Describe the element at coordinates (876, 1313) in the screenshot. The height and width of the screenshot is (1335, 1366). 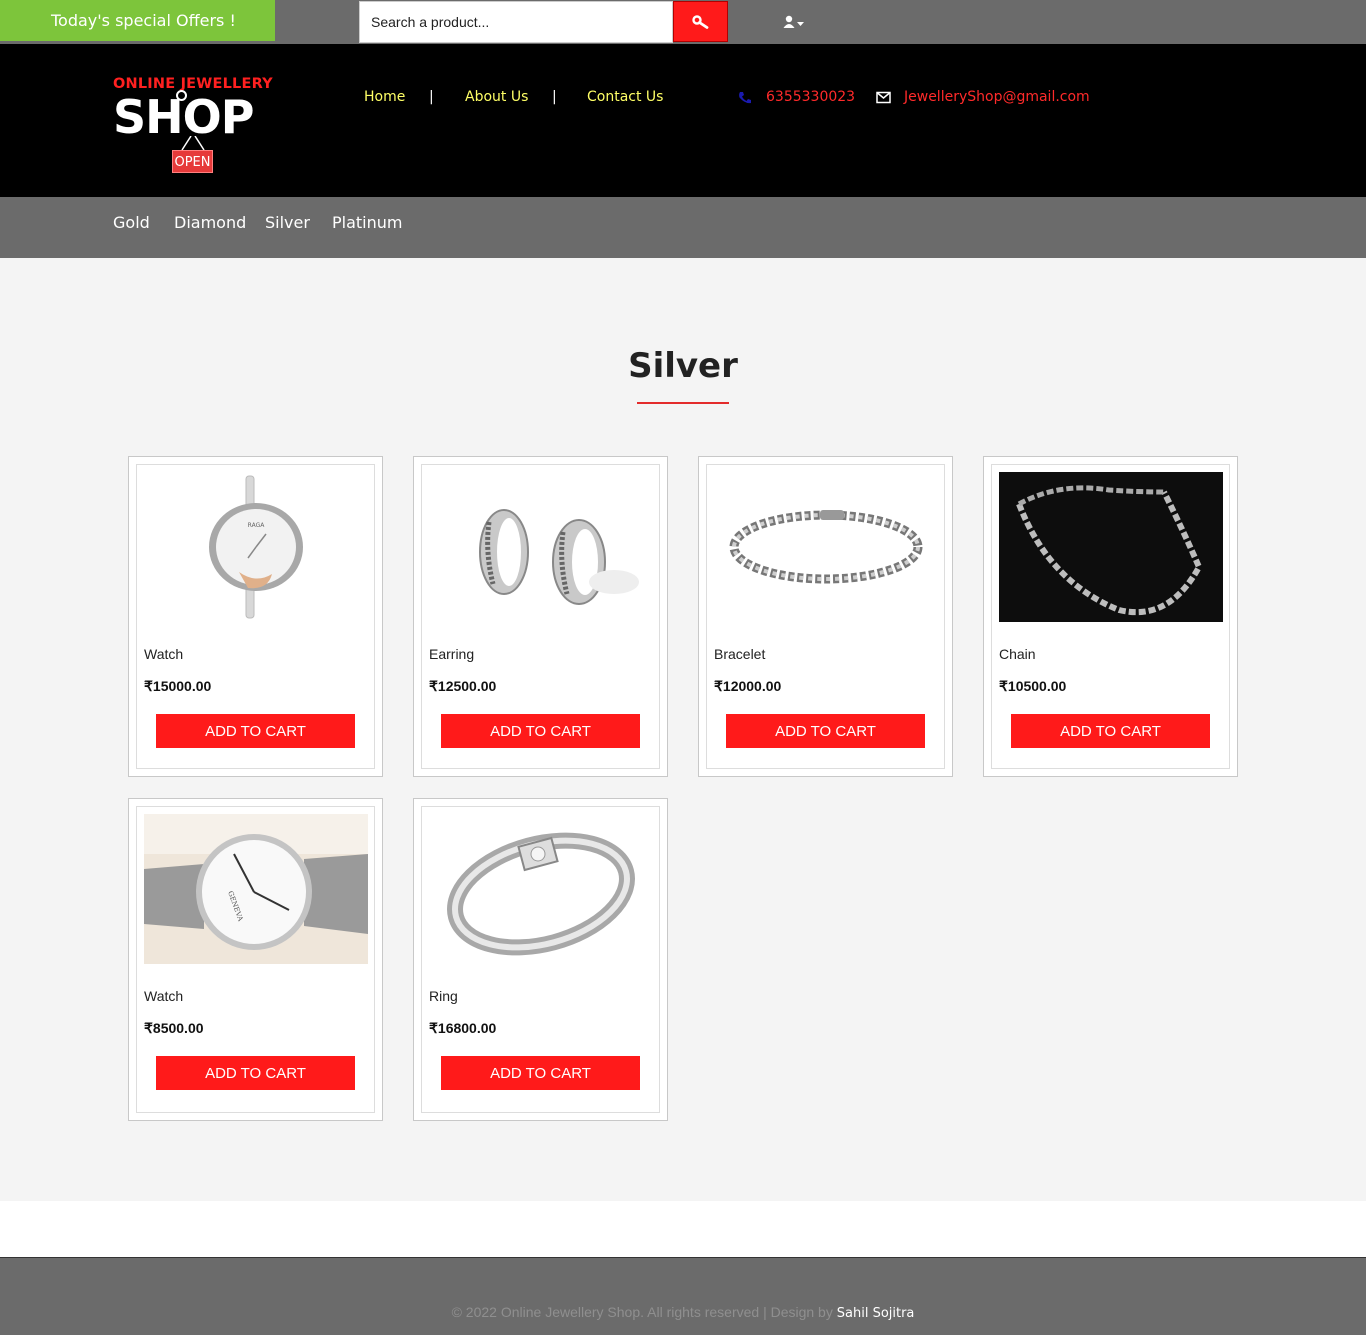
I see `designer-link: Sahil Sojitra` at that location.